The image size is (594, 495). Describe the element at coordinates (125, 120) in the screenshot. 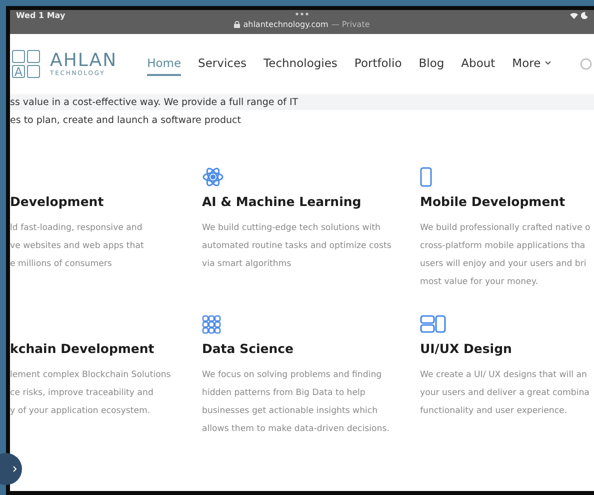

I see `intro-text: es to plan, create and launch a software product` at that location.